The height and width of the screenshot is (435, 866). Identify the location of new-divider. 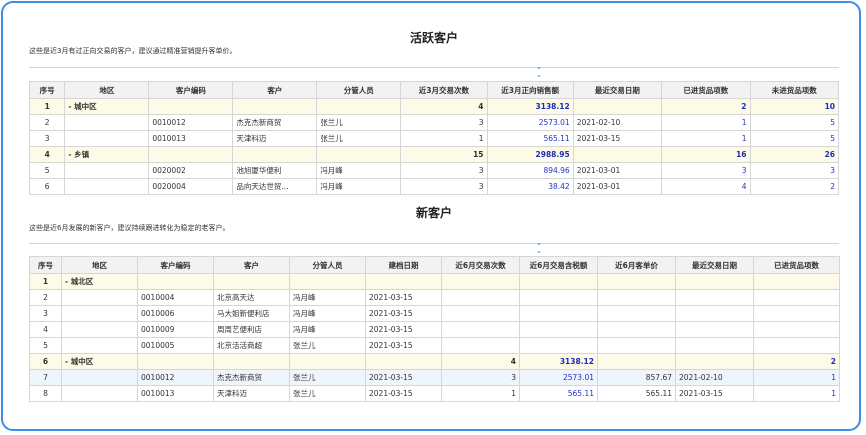
(434, 243).